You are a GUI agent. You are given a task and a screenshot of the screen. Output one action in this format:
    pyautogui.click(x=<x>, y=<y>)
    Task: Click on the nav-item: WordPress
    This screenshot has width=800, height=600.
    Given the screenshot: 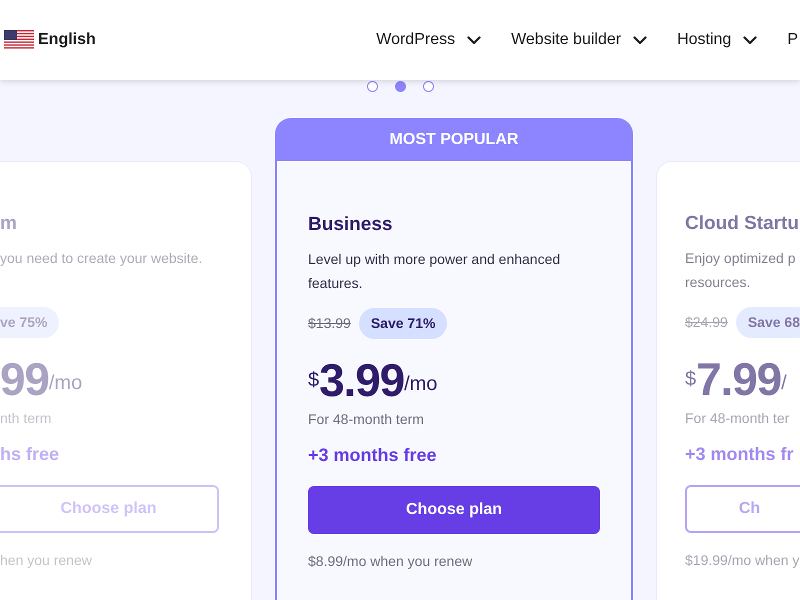 What is the action you would take?
    pyautogui.click(x=429, y=40)
    